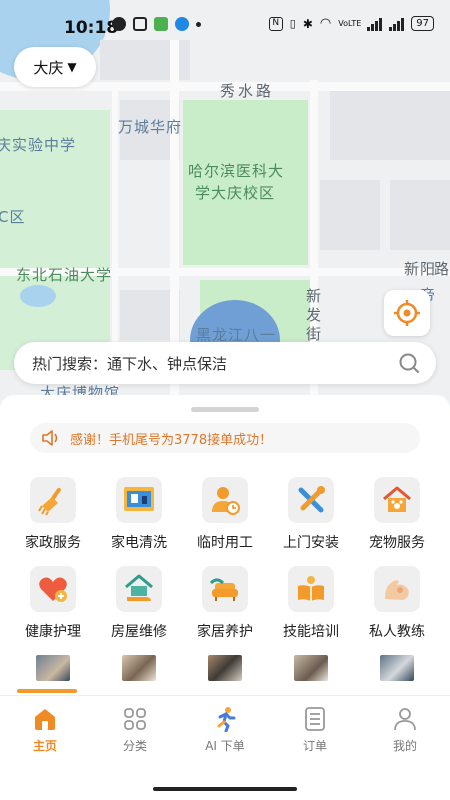 The image size is (450, 800). Describe the element at coordinates (225, 409) in the screenshot. I see `sheet-drag-handle` at that location.